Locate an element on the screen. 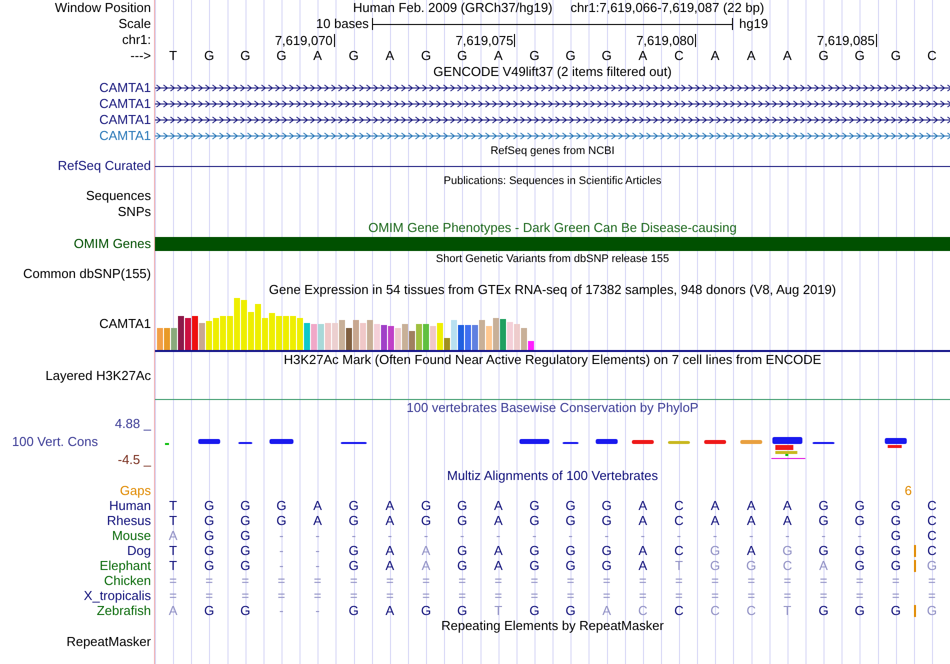 The image size is (950, 664). base-letter: C is located at coordinates (932, 56).